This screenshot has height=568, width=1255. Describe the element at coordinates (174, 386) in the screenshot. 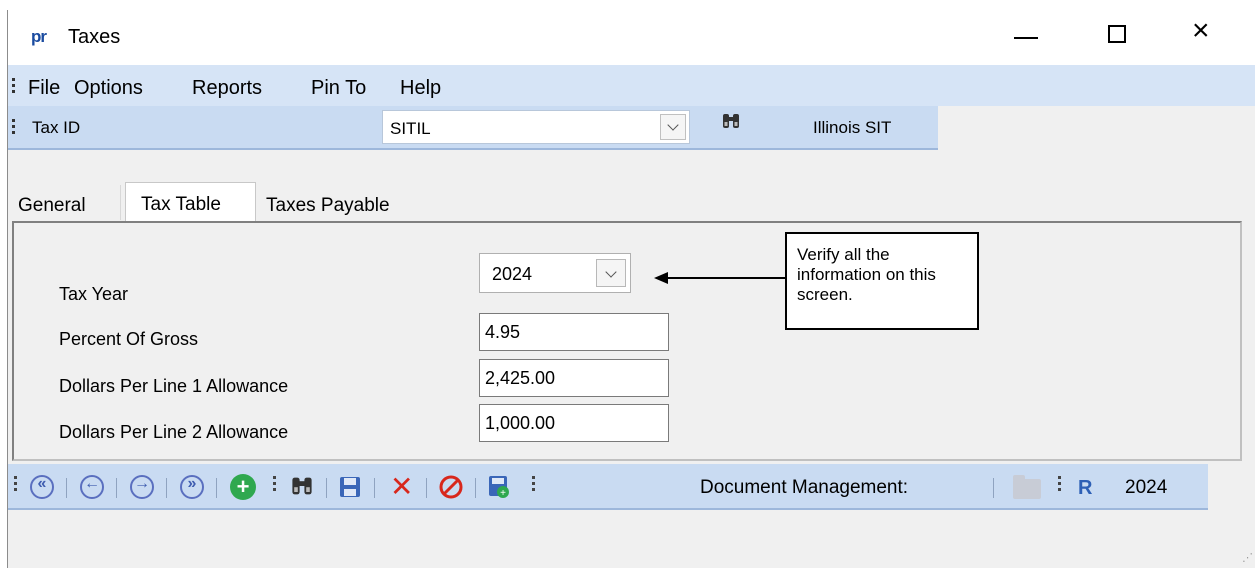

I see `line1-allowance-label: Dollars Per Line 1 Allowance` at that location.